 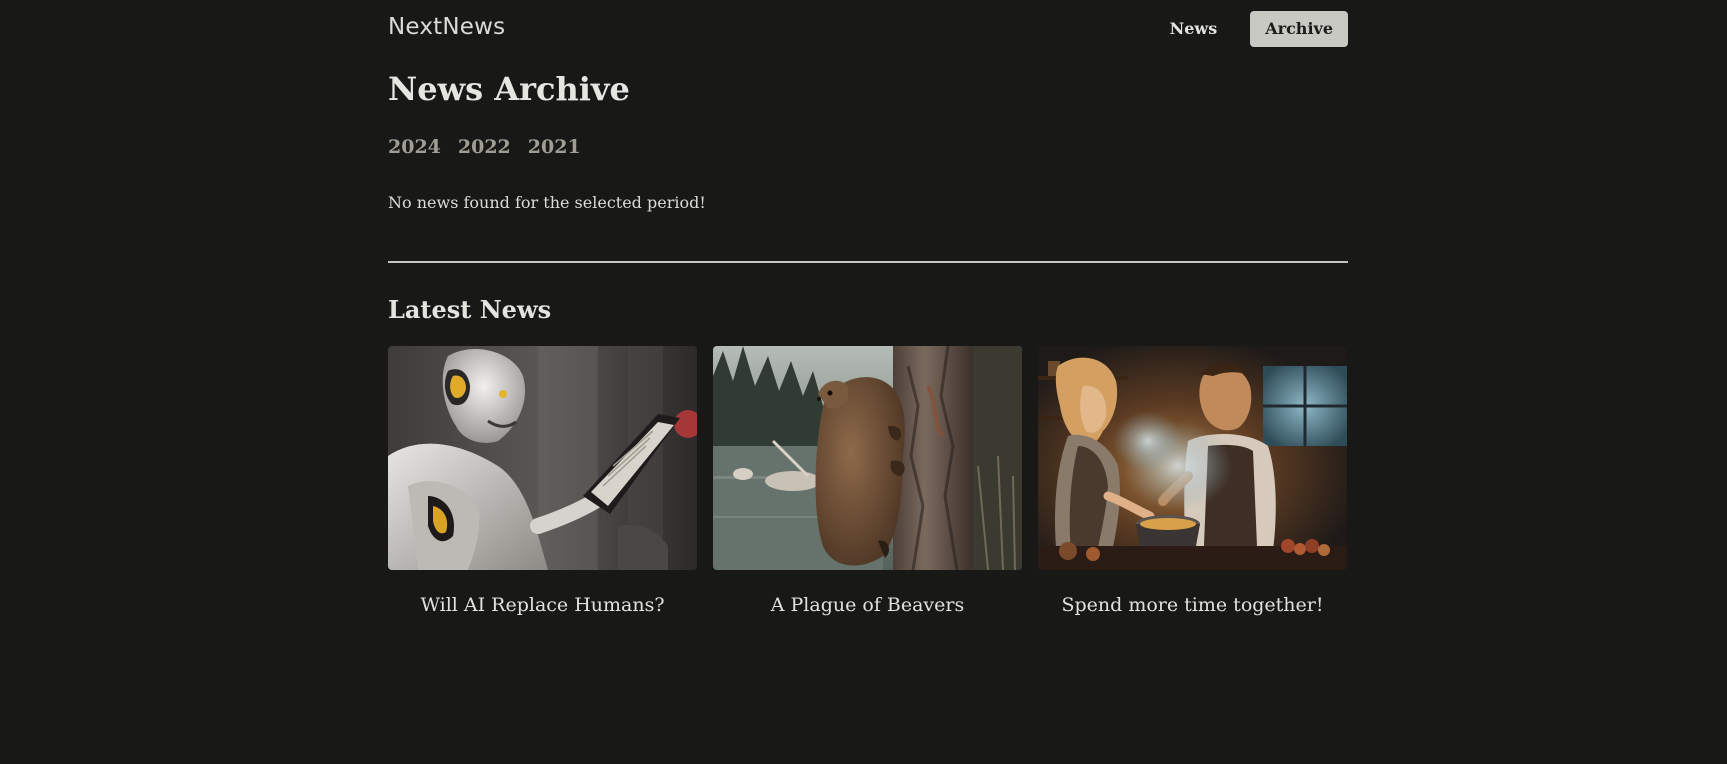 I want to click on latest-news-heading: Latest News, so click(x=470, y=309).